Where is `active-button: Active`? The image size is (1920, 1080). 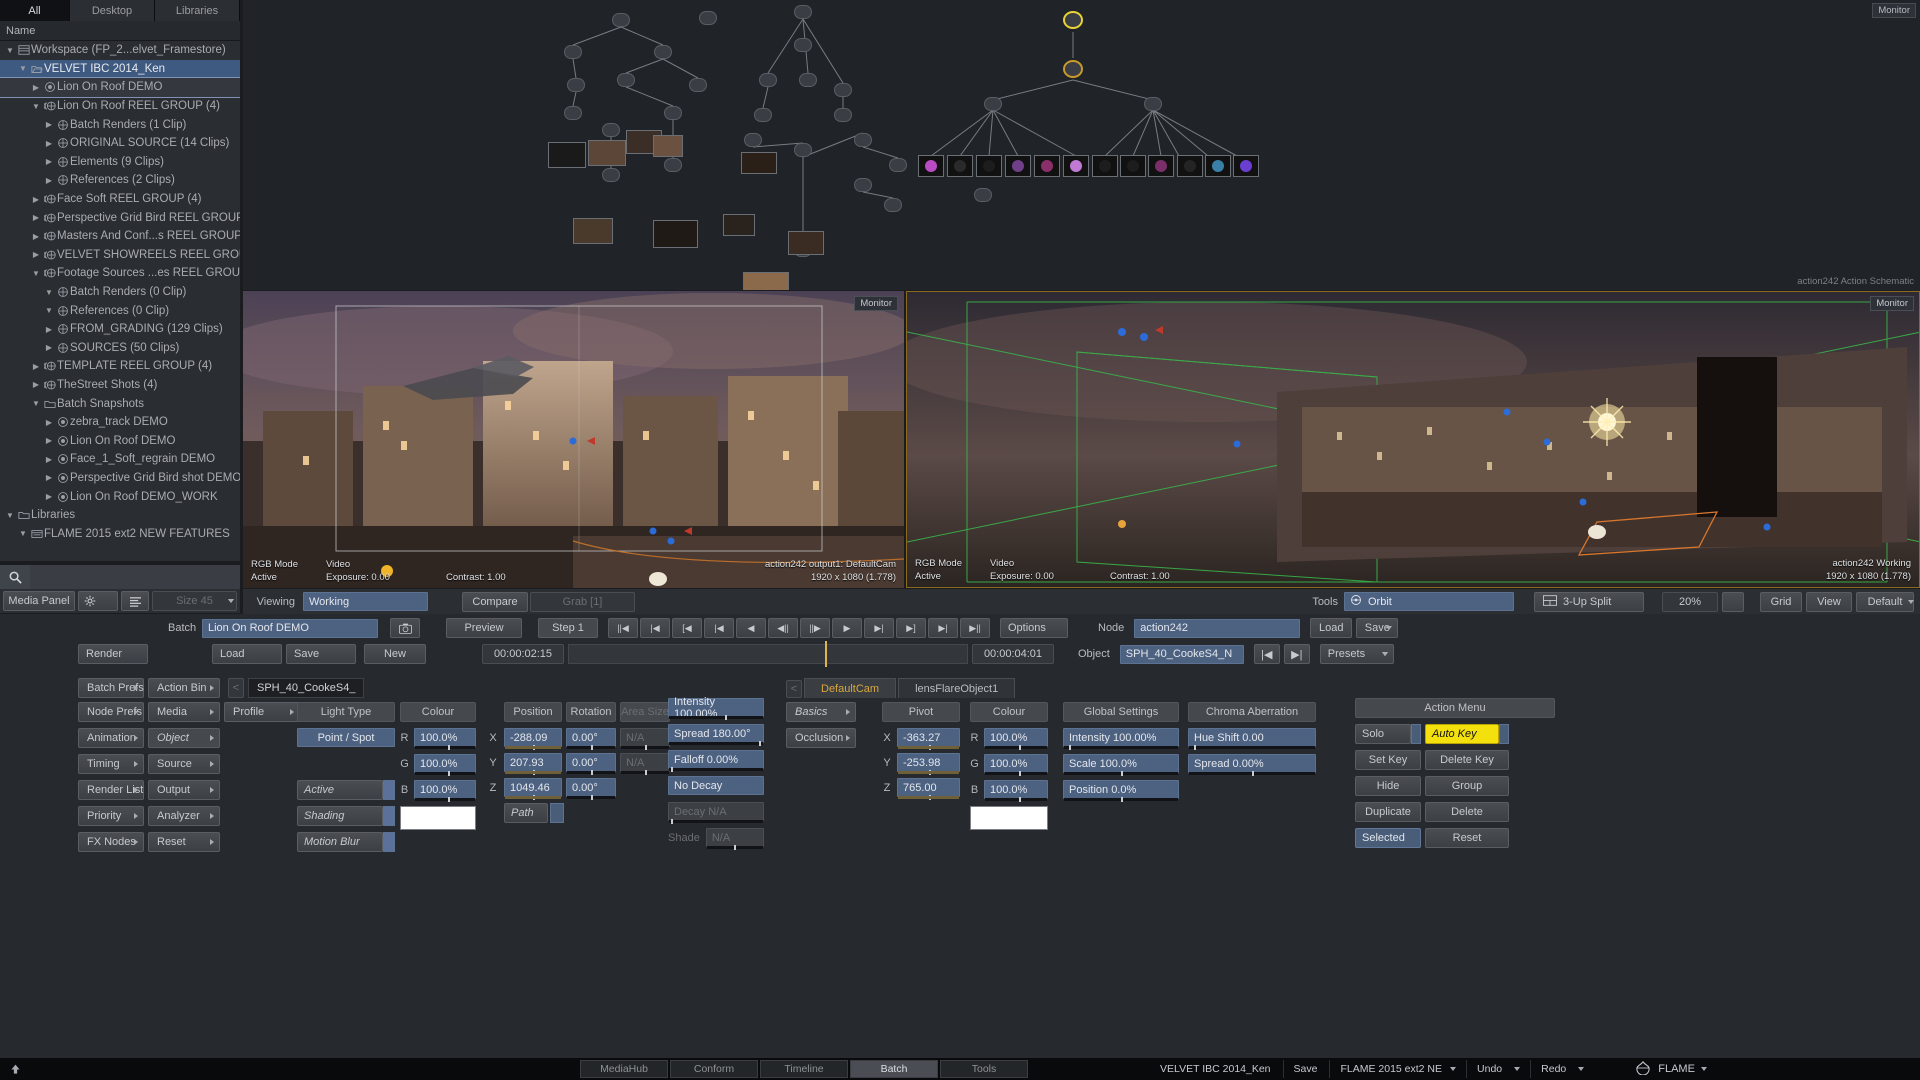 active-button: Active is located at coordinates (340, 790).